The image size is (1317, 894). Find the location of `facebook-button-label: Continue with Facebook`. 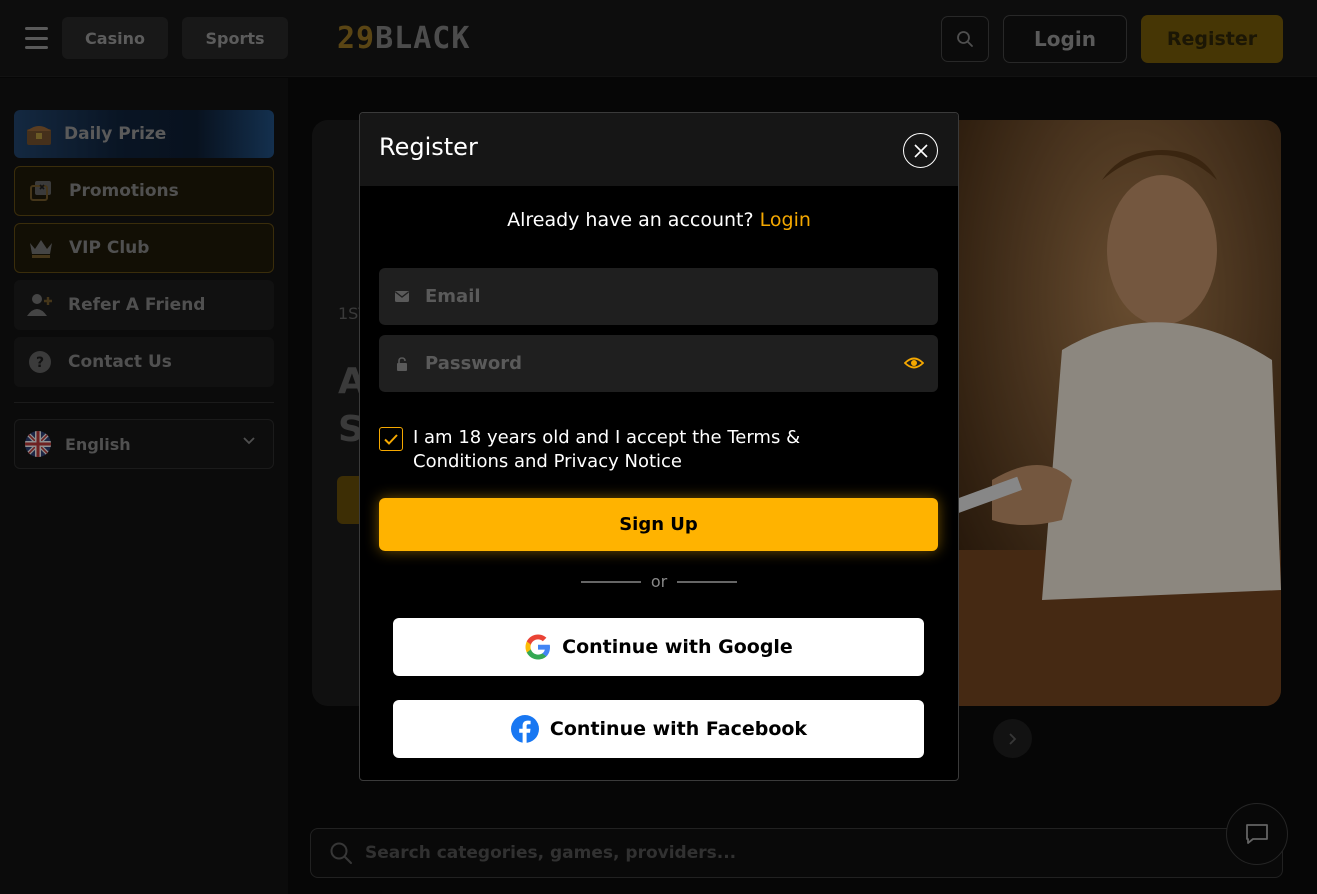

facebook-button-label: Continue with Facebook is located at coordinates (678, 729).